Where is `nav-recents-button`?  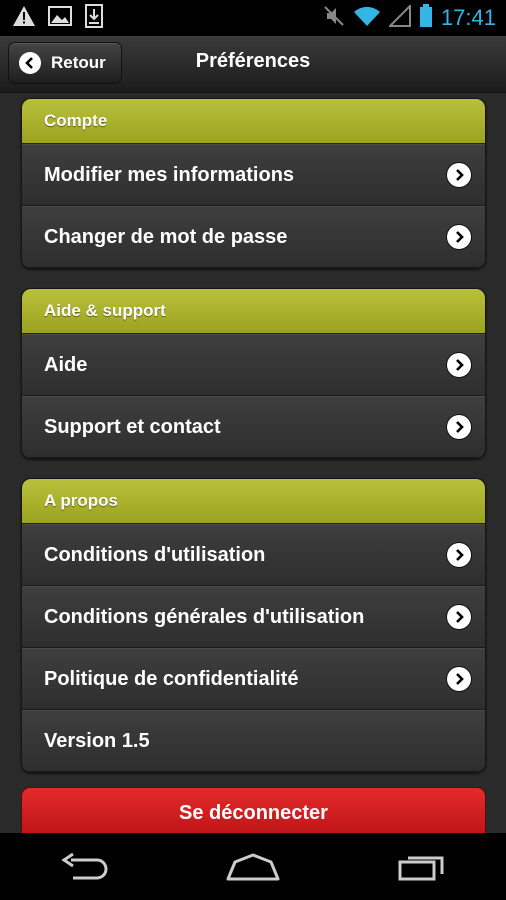 nav-recents-button is located at coordinates (422, 867).